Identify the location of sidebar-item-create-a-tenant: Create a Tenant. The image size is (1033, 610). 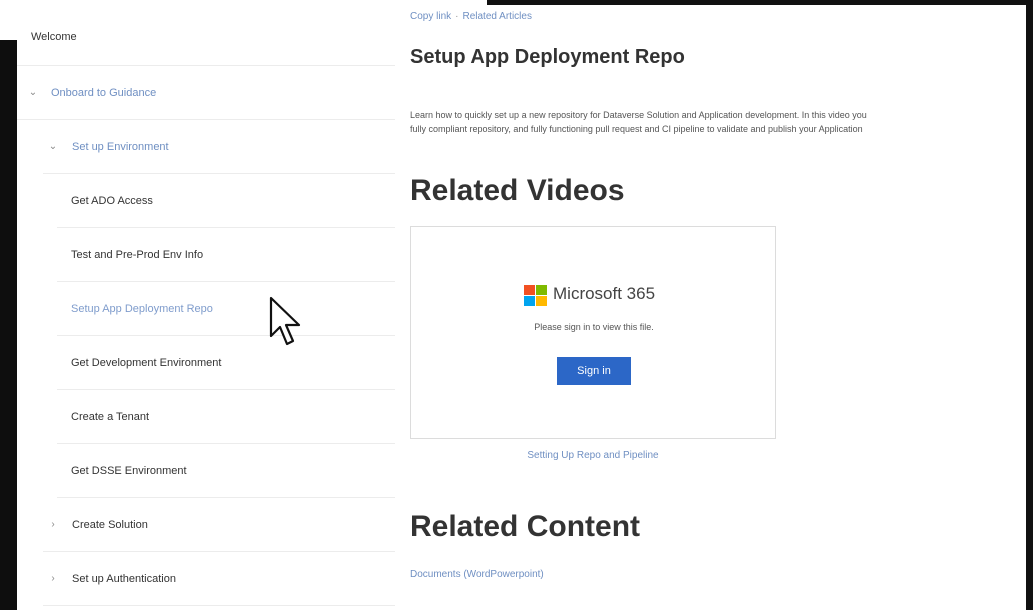
(226, 417).